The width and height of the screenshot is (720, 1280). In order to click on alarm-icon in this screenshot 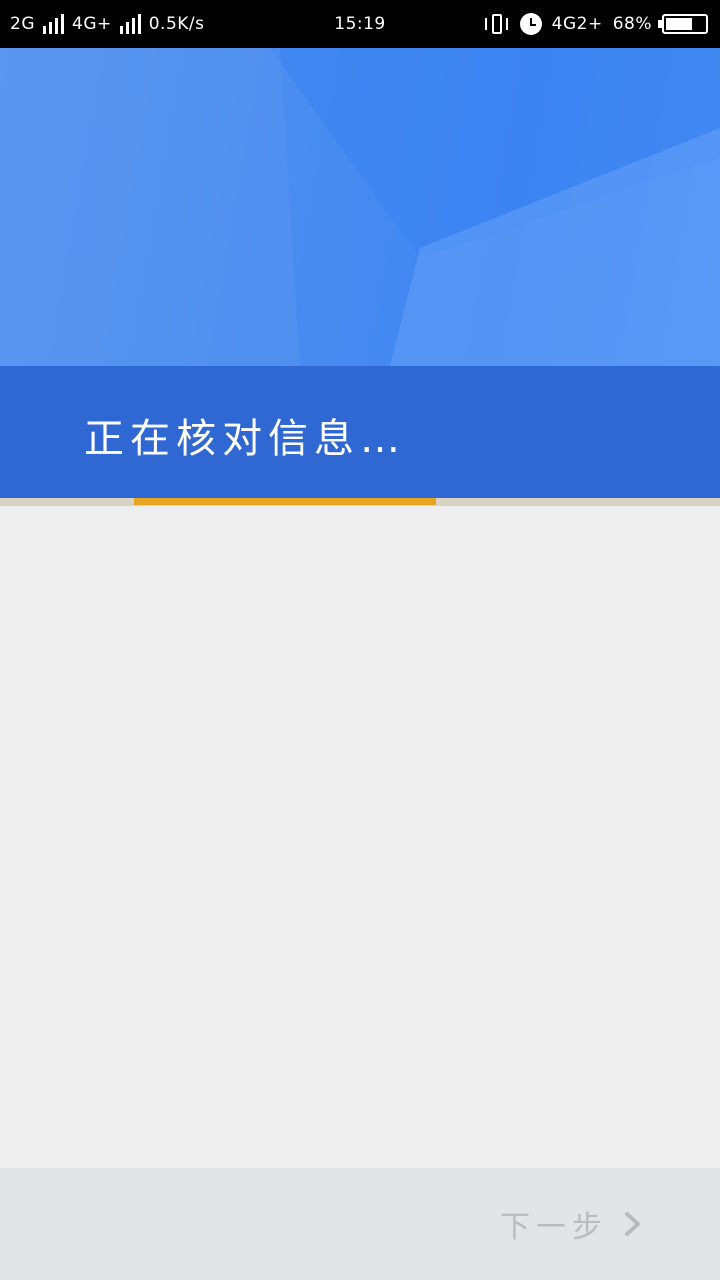, I will do `click(530, 24)`.